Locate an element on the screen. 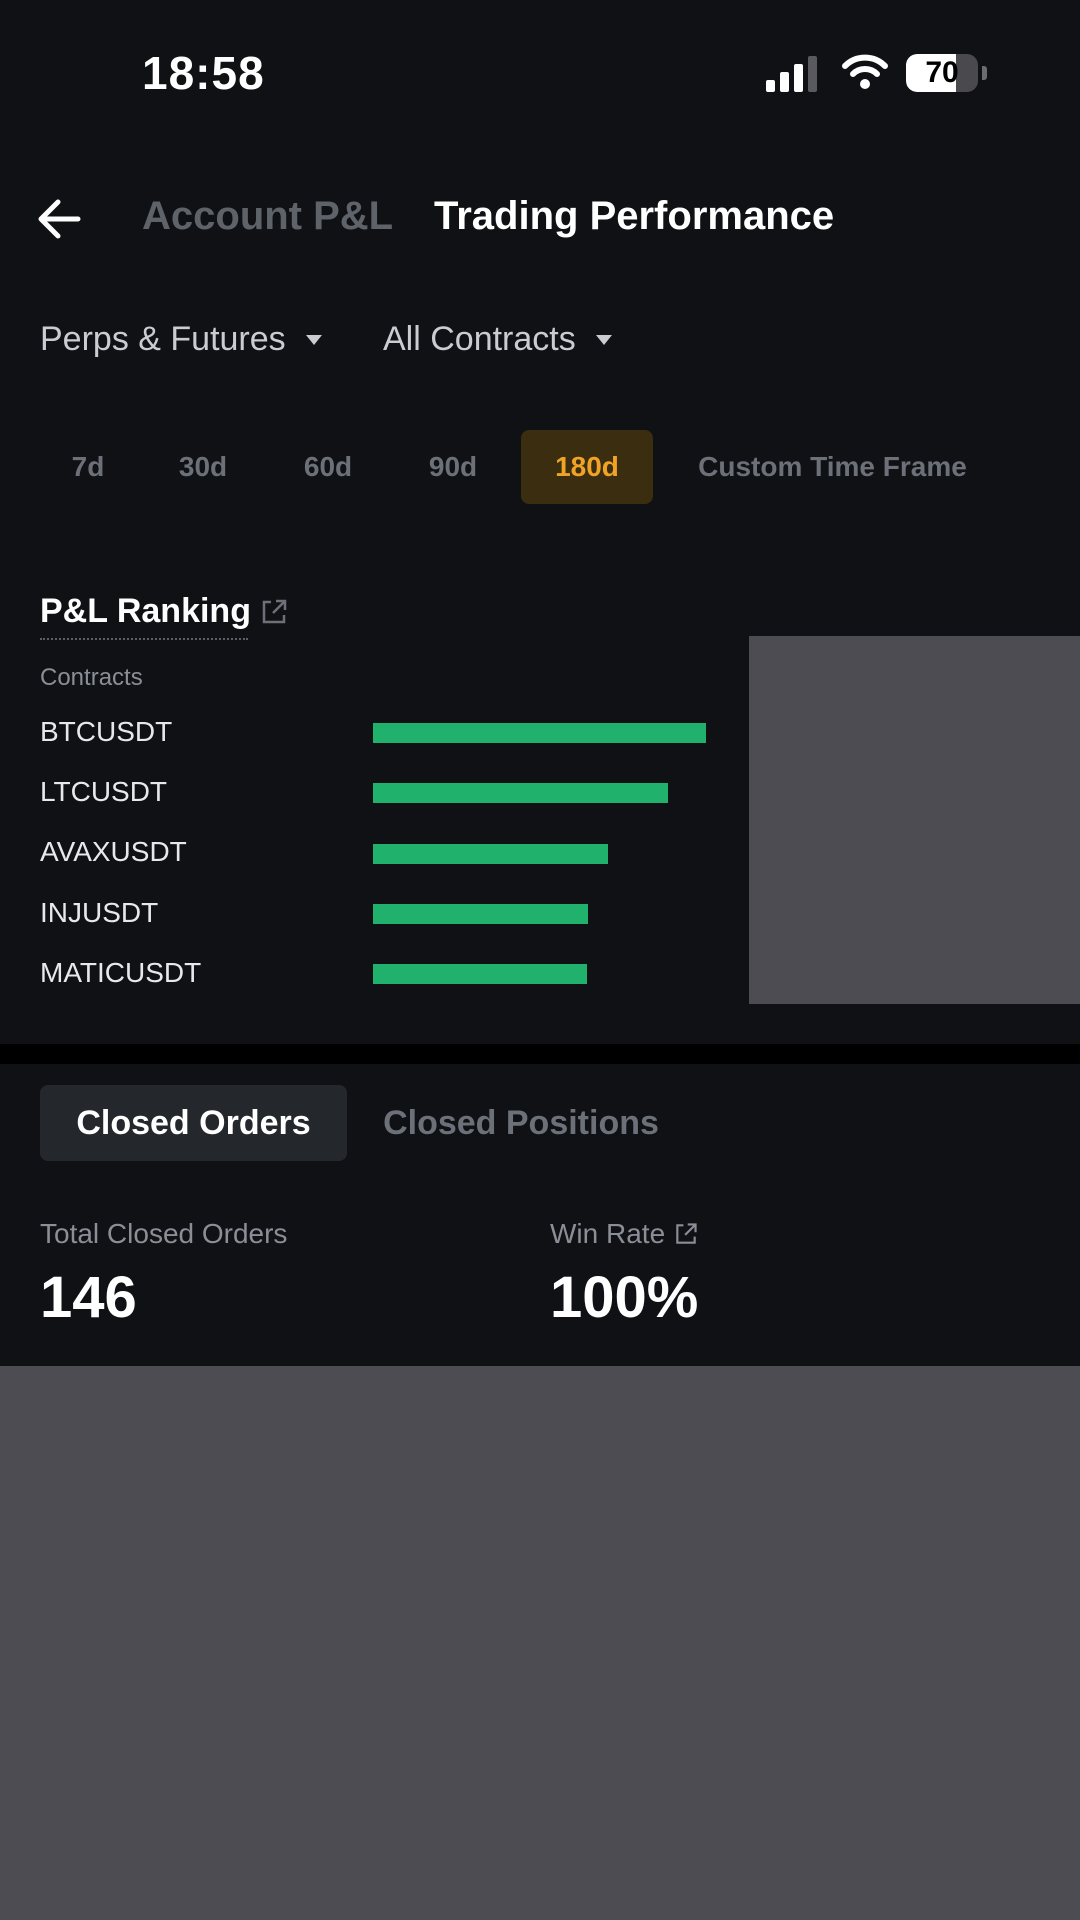 Image resolution: width=1080 pixels, height=1920 pixels. total-closed-orders-label-text: Total Closed Orders is located at coordinates (164, 1233).